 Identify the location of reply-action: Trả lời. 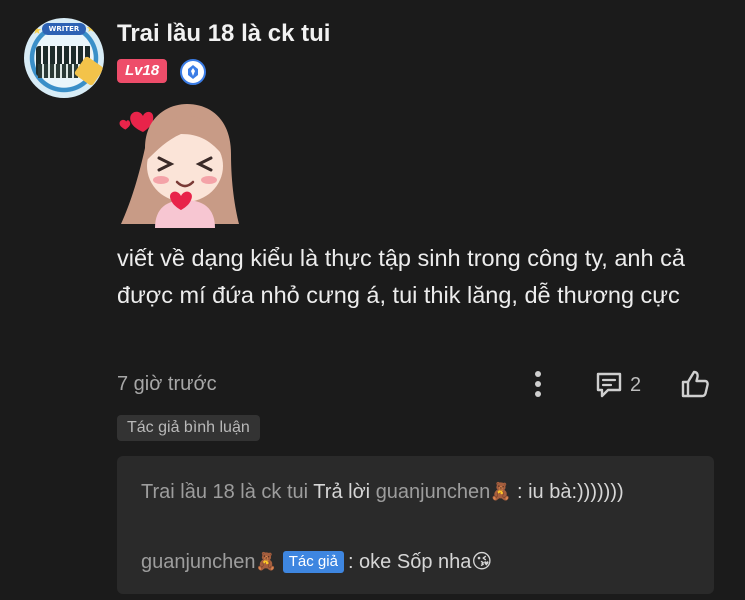
(342, 492).